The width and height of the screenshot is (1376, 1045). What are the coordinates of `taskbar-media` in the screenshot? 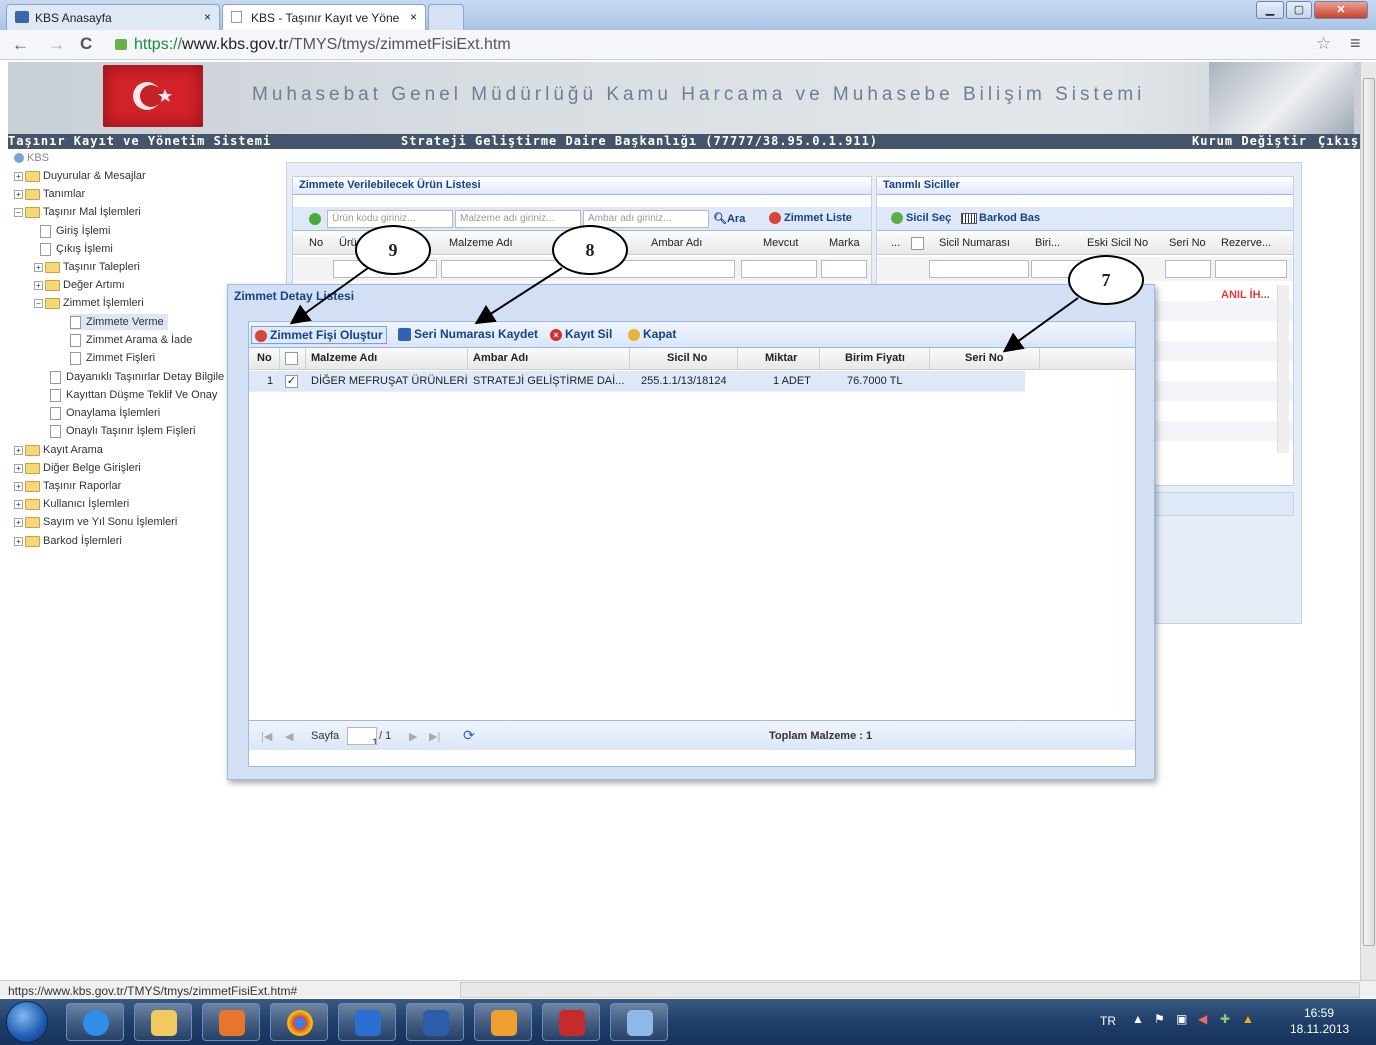 It's located at (231, 1022).